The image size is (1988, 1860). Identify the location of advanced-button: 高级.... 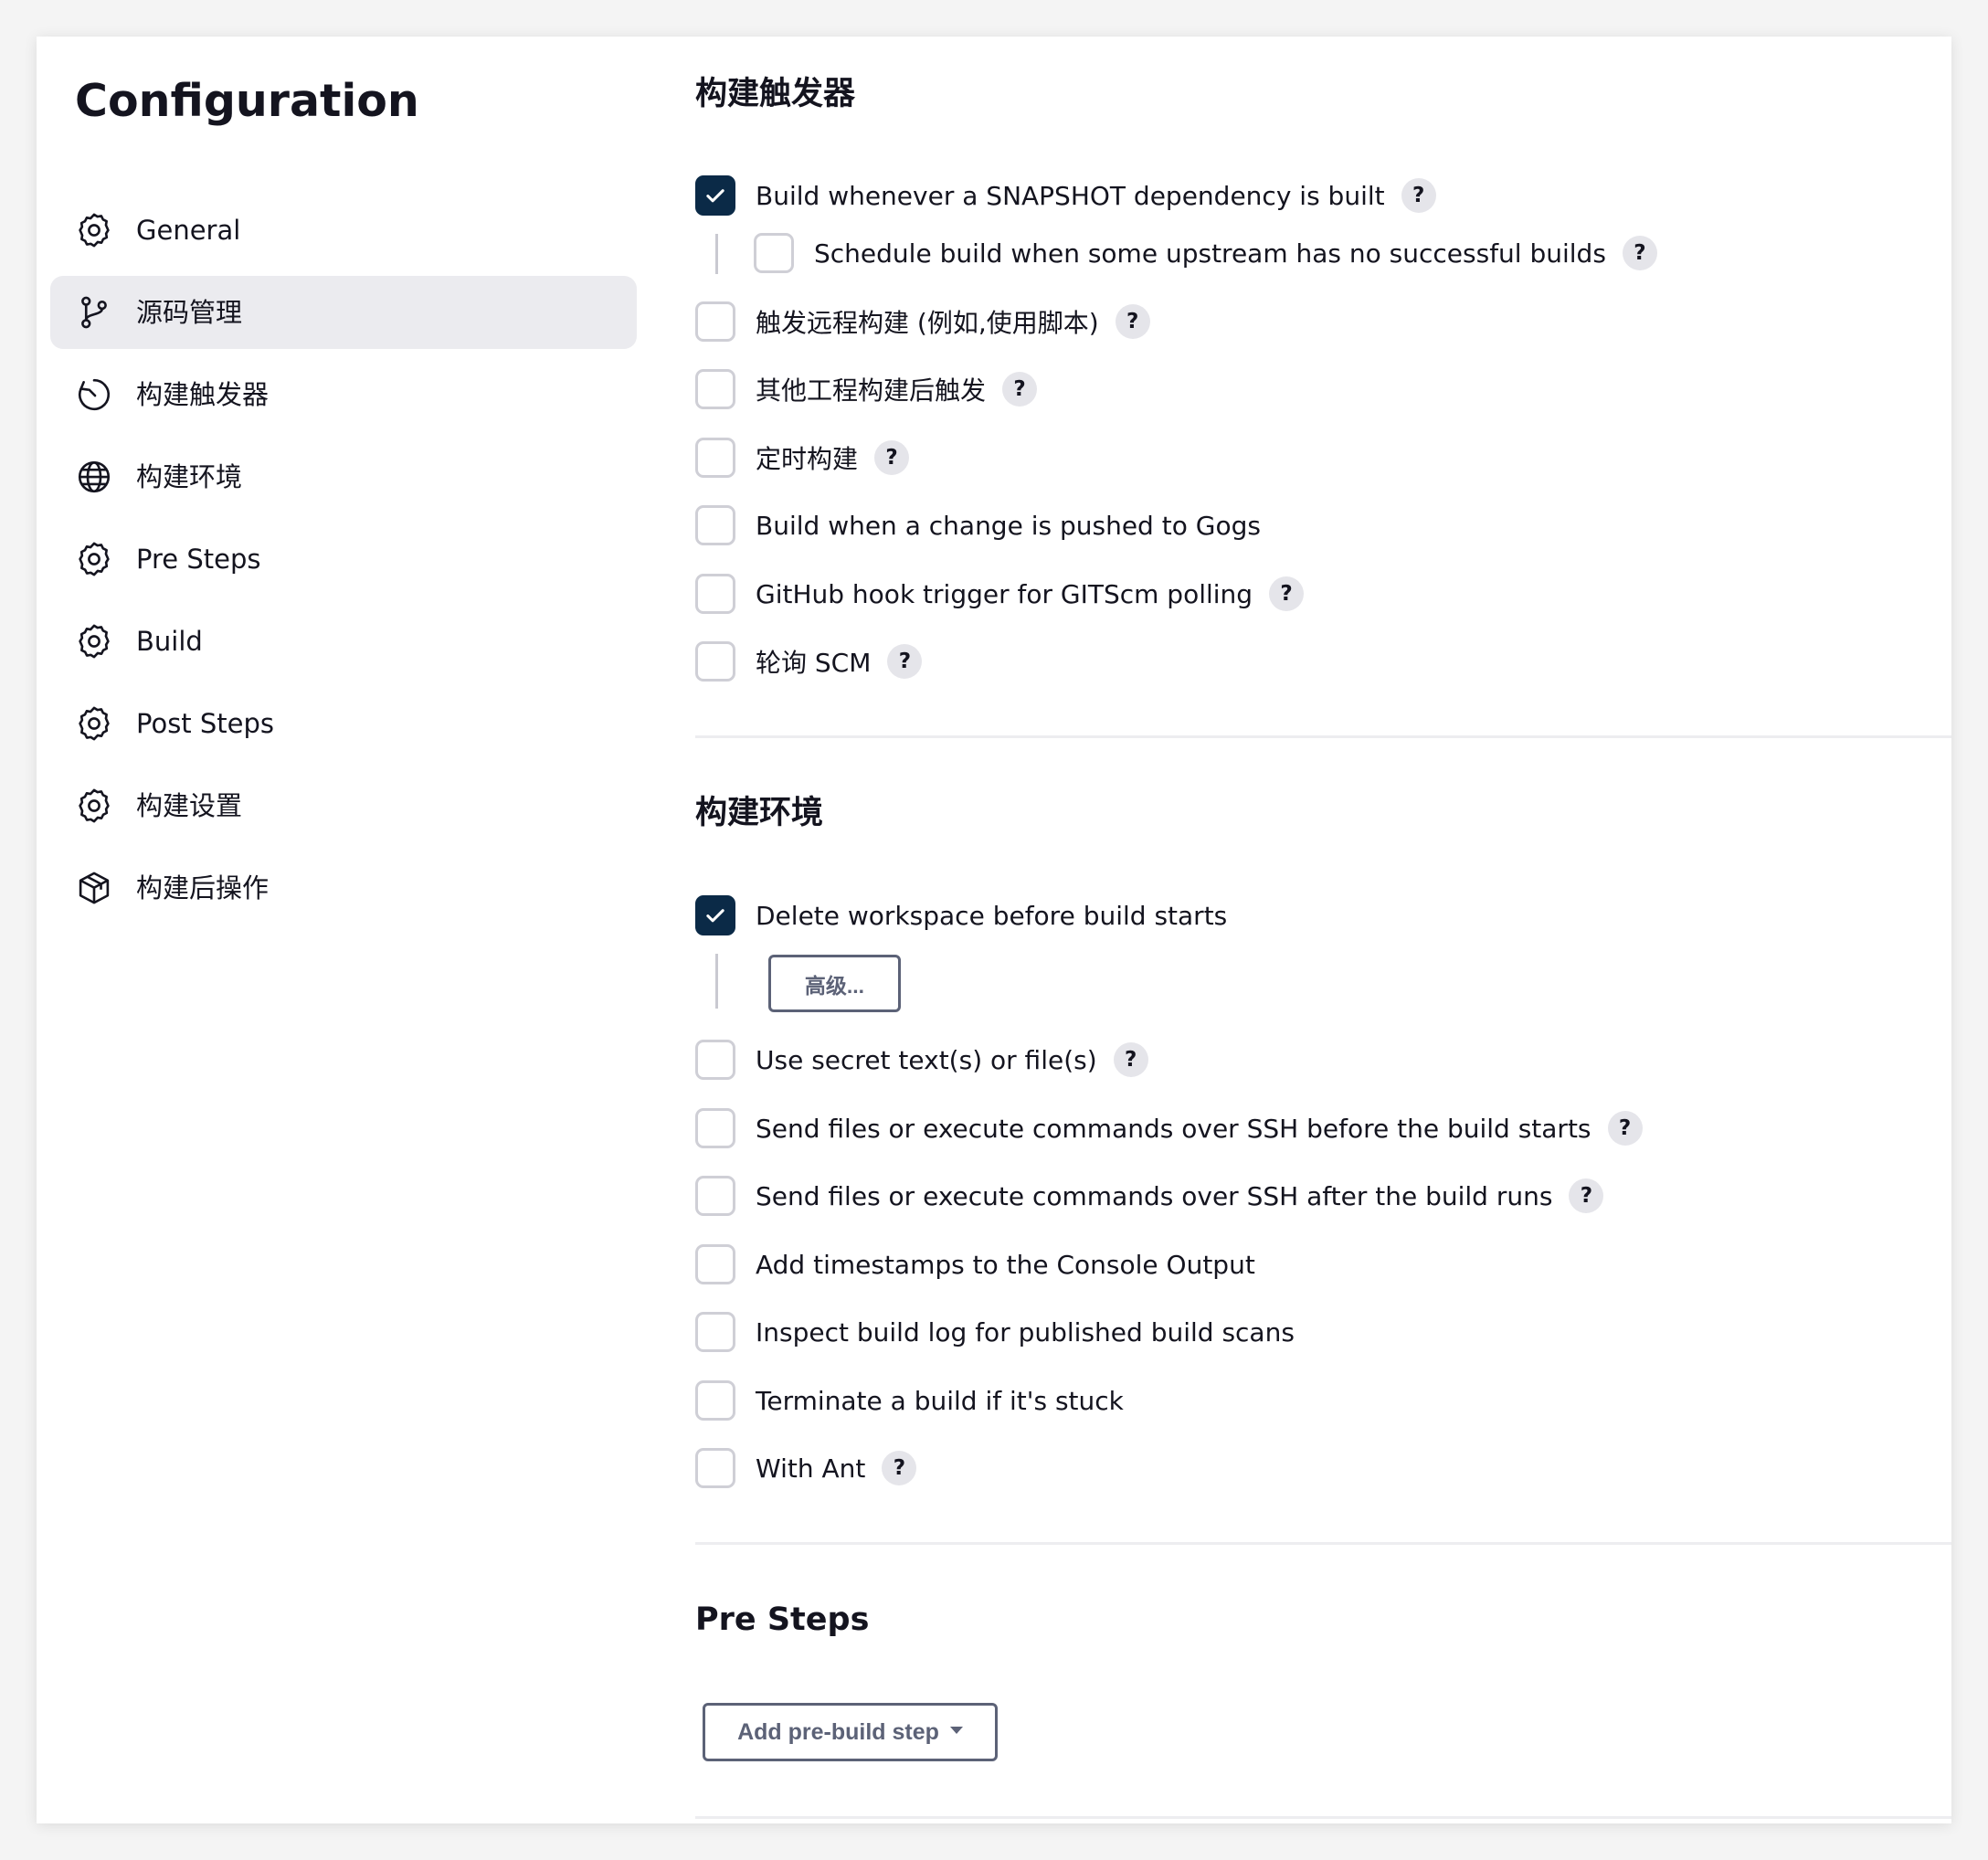
(834, 984).